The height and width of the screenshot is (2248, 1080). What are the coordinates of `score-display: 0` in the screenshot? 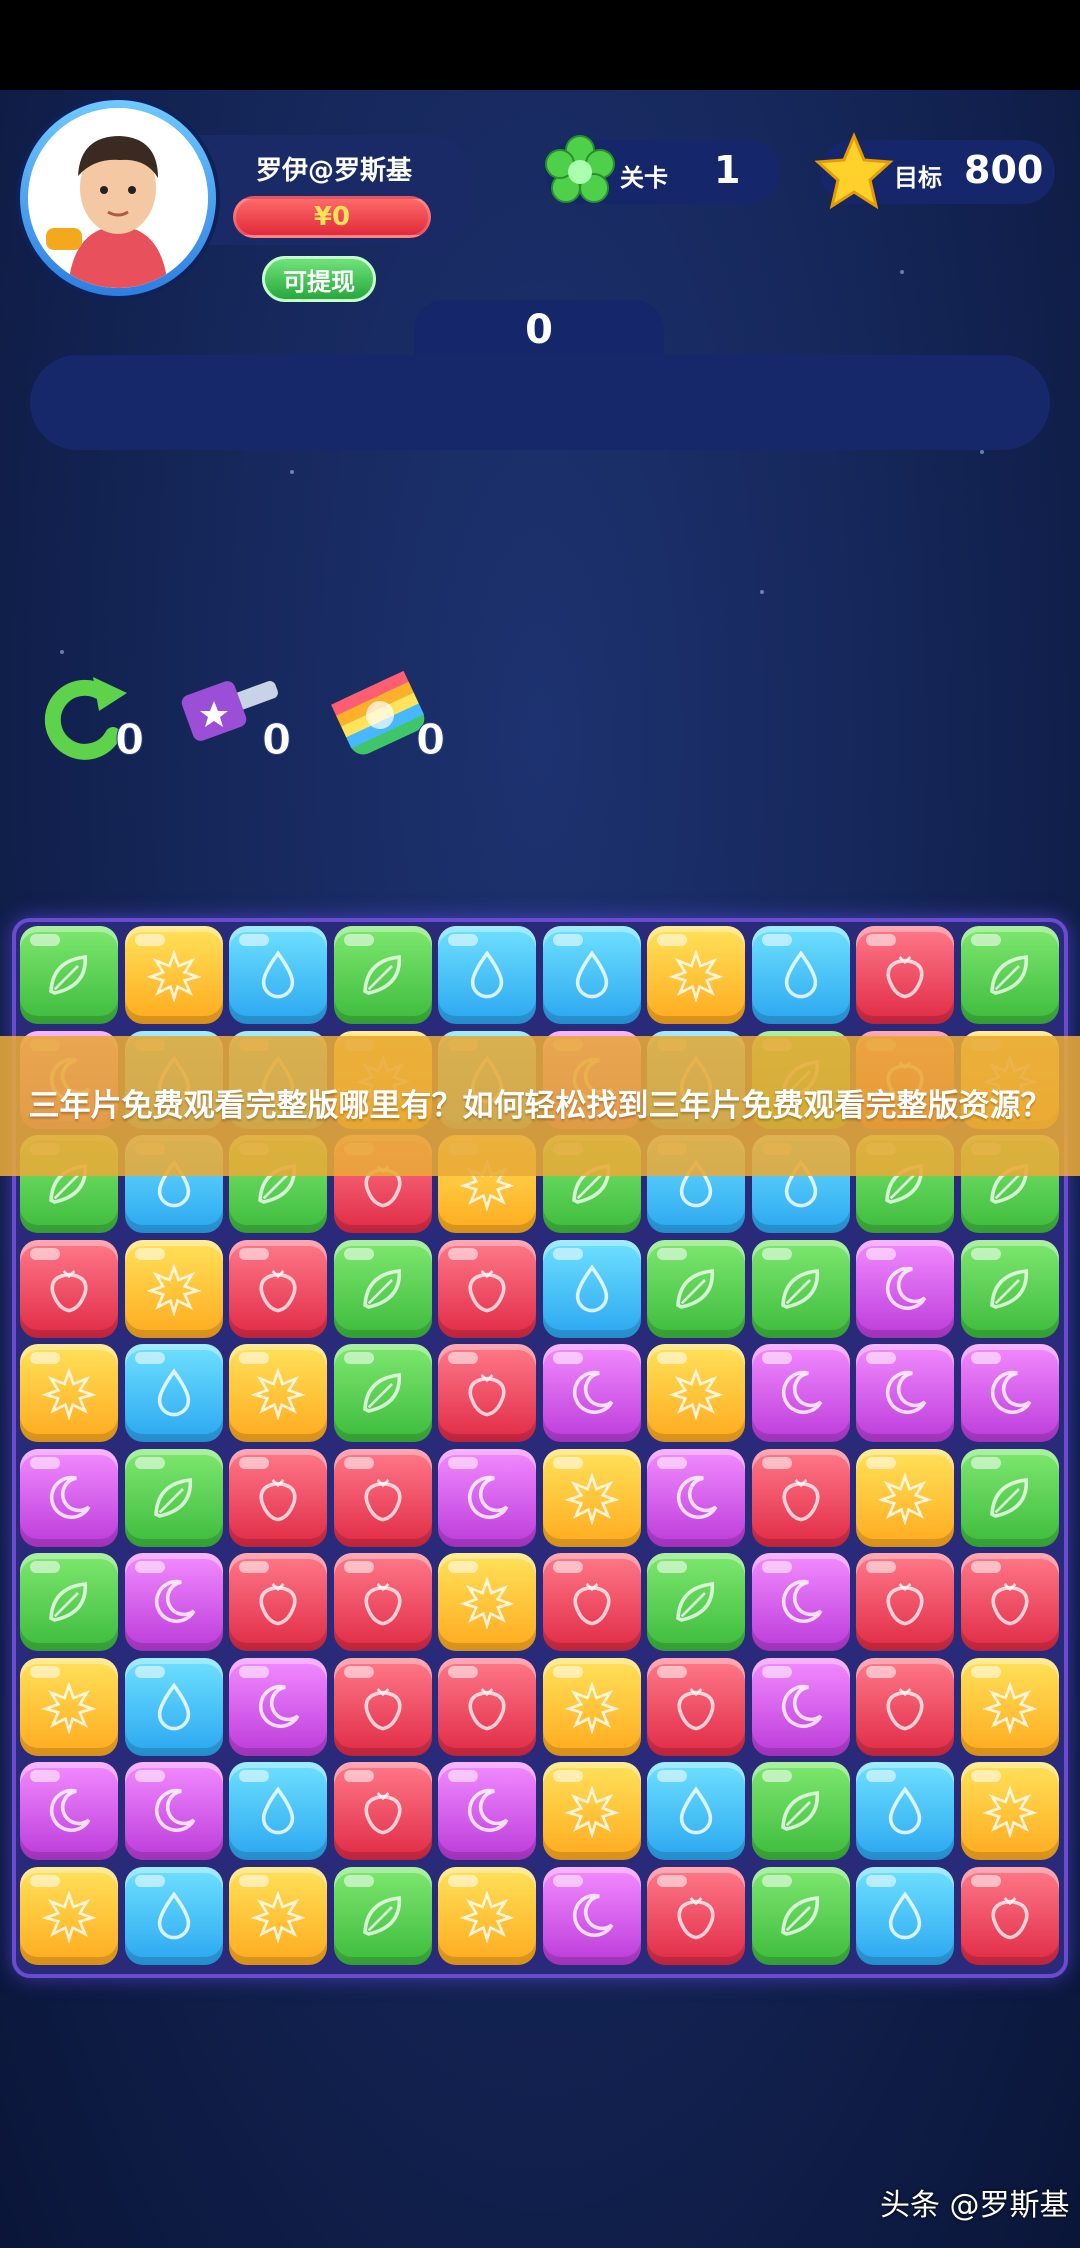 It's located at (539, 330).